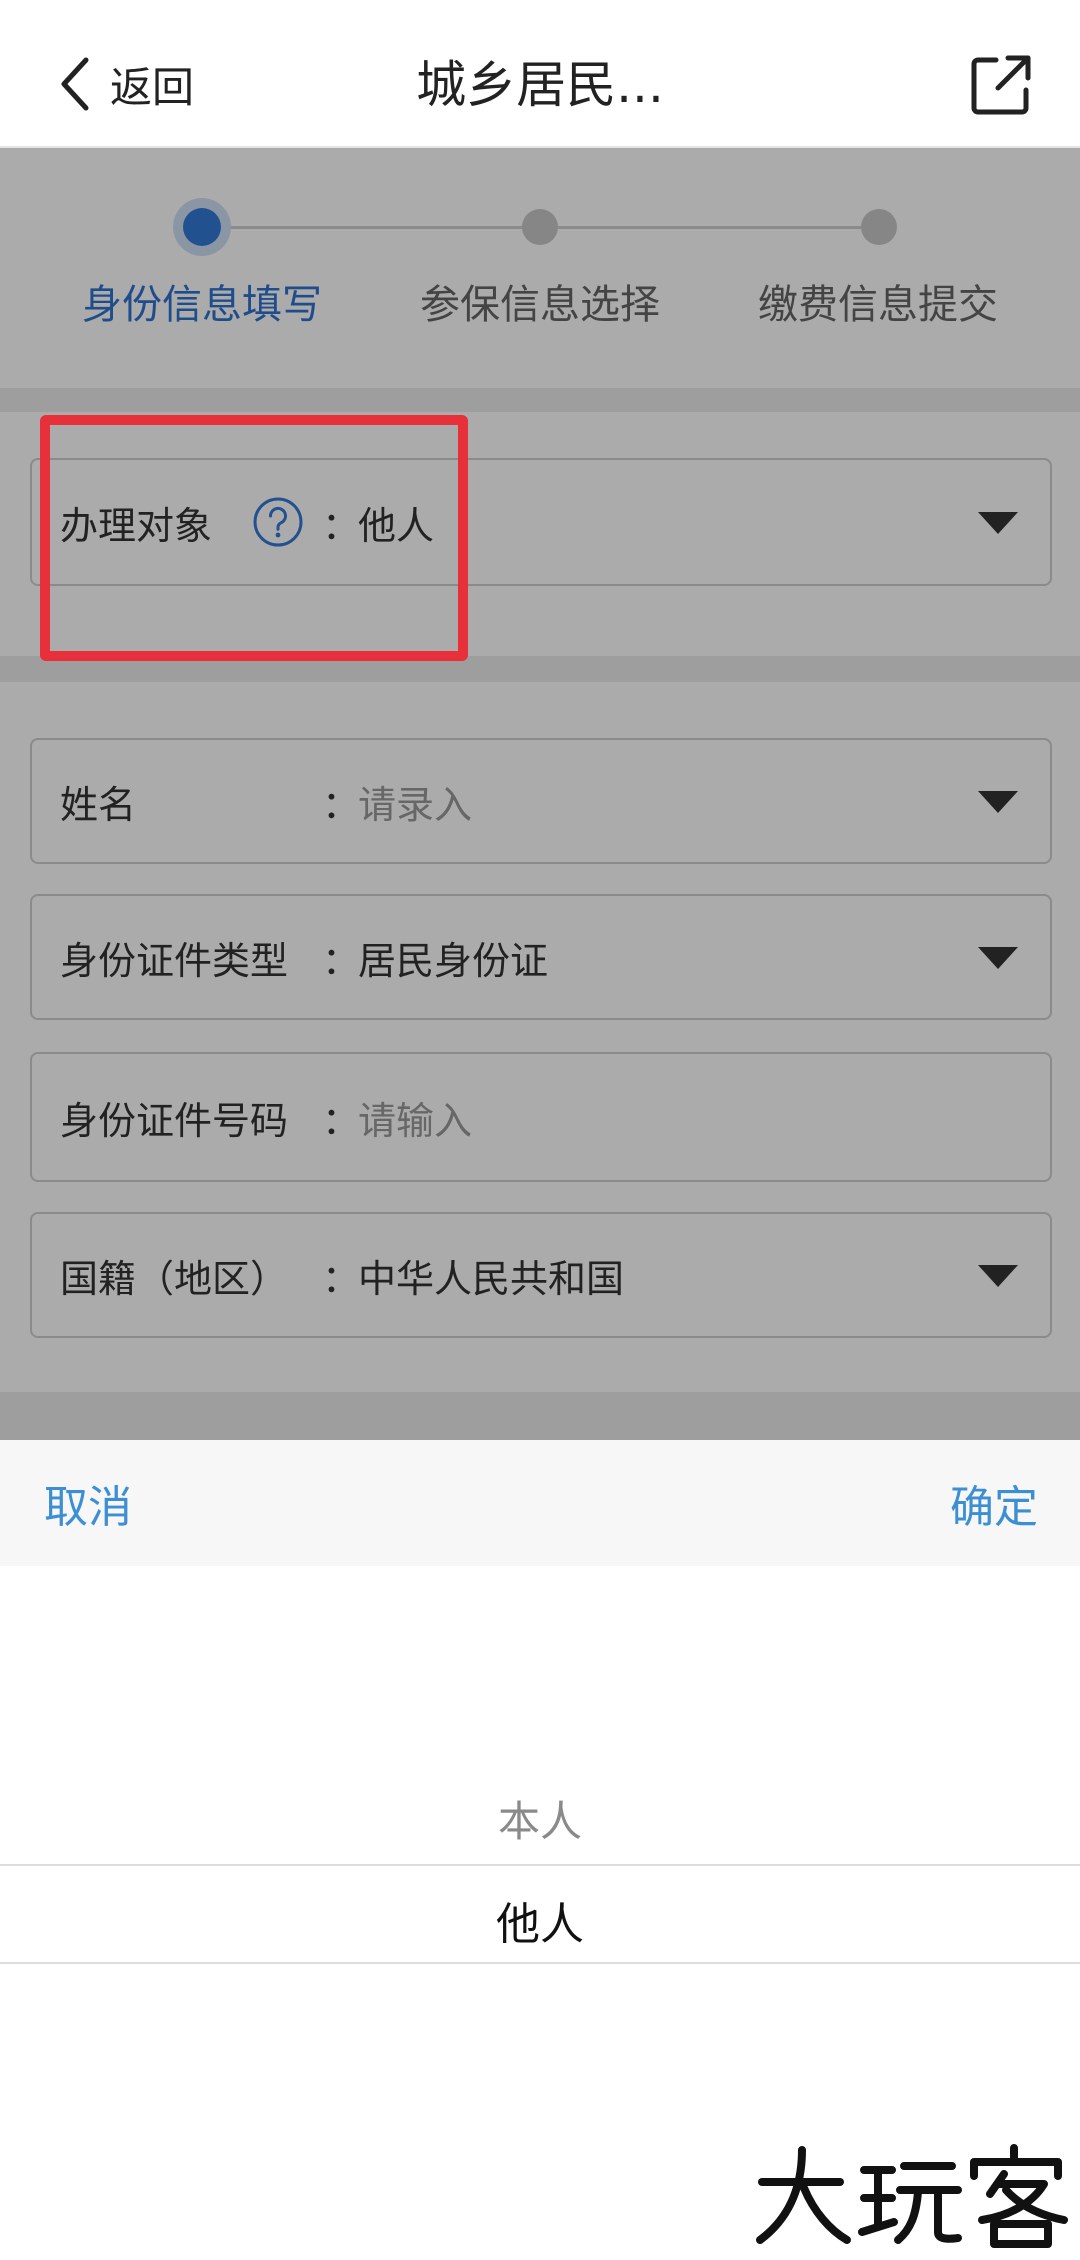 The height and width of the screenshot is (2260, 1080). I want to click on picker-option-self: 本人, so click(540, 1818).